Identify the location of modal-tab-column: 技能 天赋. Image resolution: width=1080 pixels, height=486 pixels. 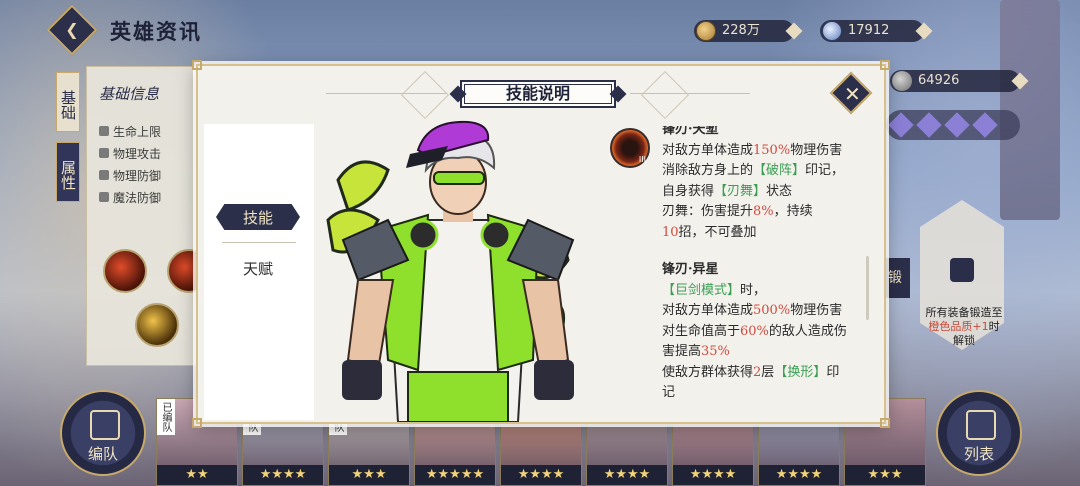
(259, 272).